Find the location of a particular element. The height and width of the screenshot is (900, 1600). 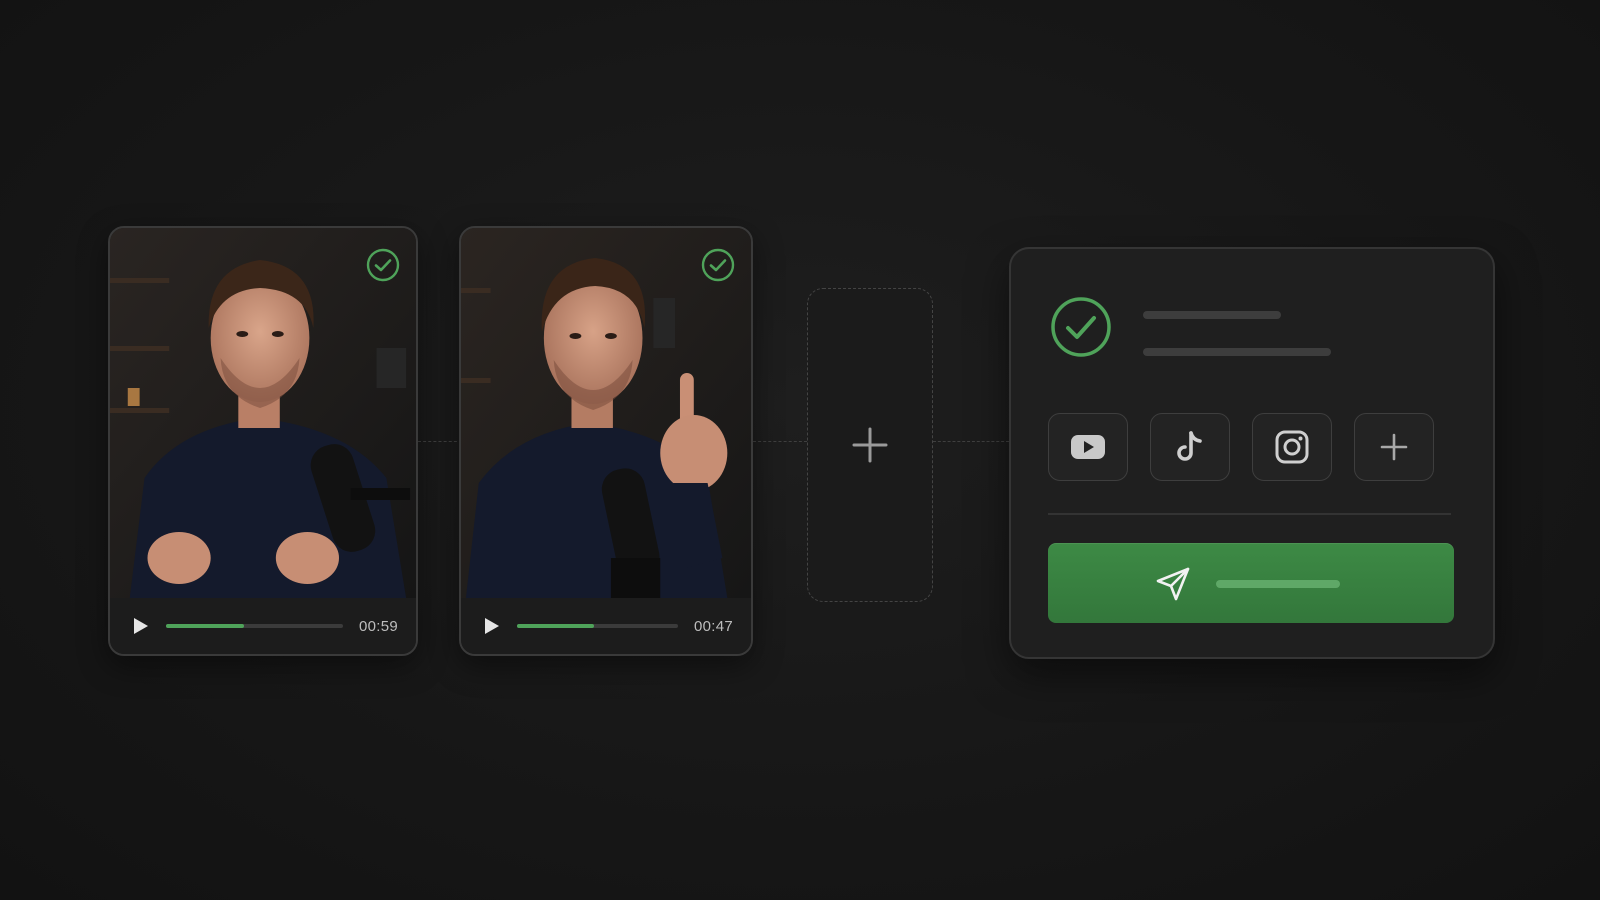

youtube-button is located at coordinates (1088, 447).